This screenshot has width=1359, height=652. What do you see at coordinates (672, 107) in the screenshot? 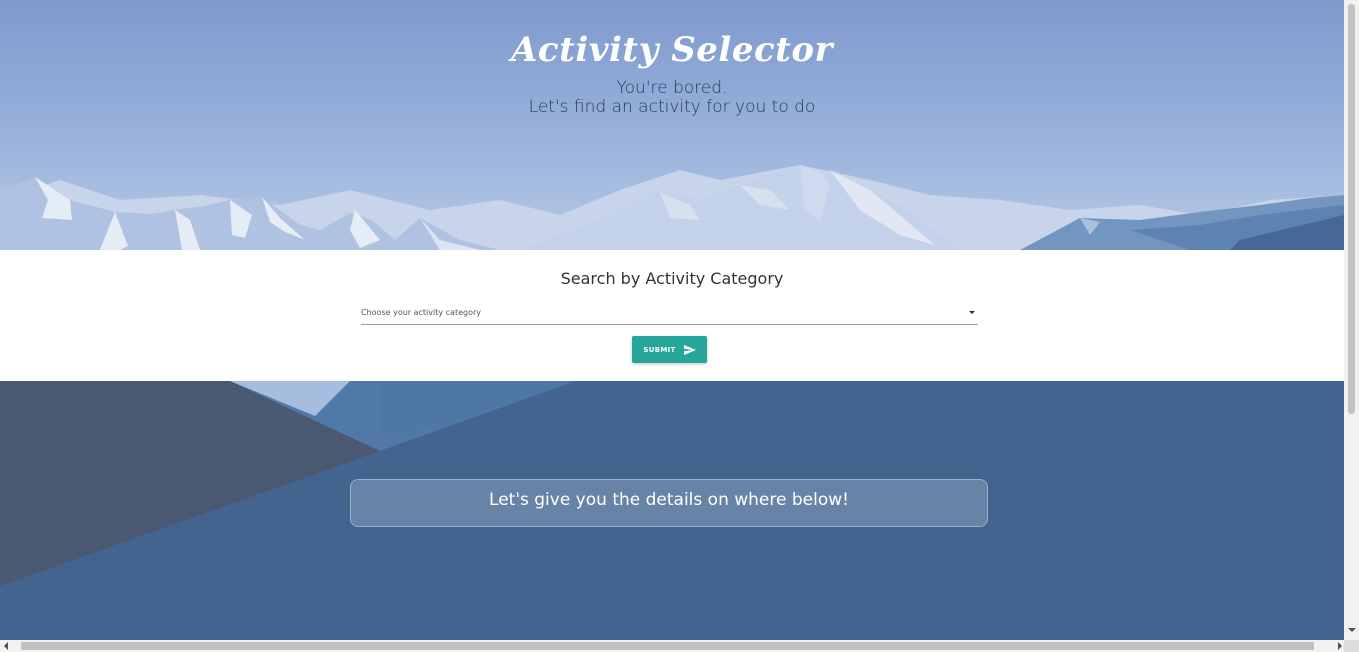
I see `subtitle-line-2: Let's find an activity for you to do` at bounding box center [672, 107].